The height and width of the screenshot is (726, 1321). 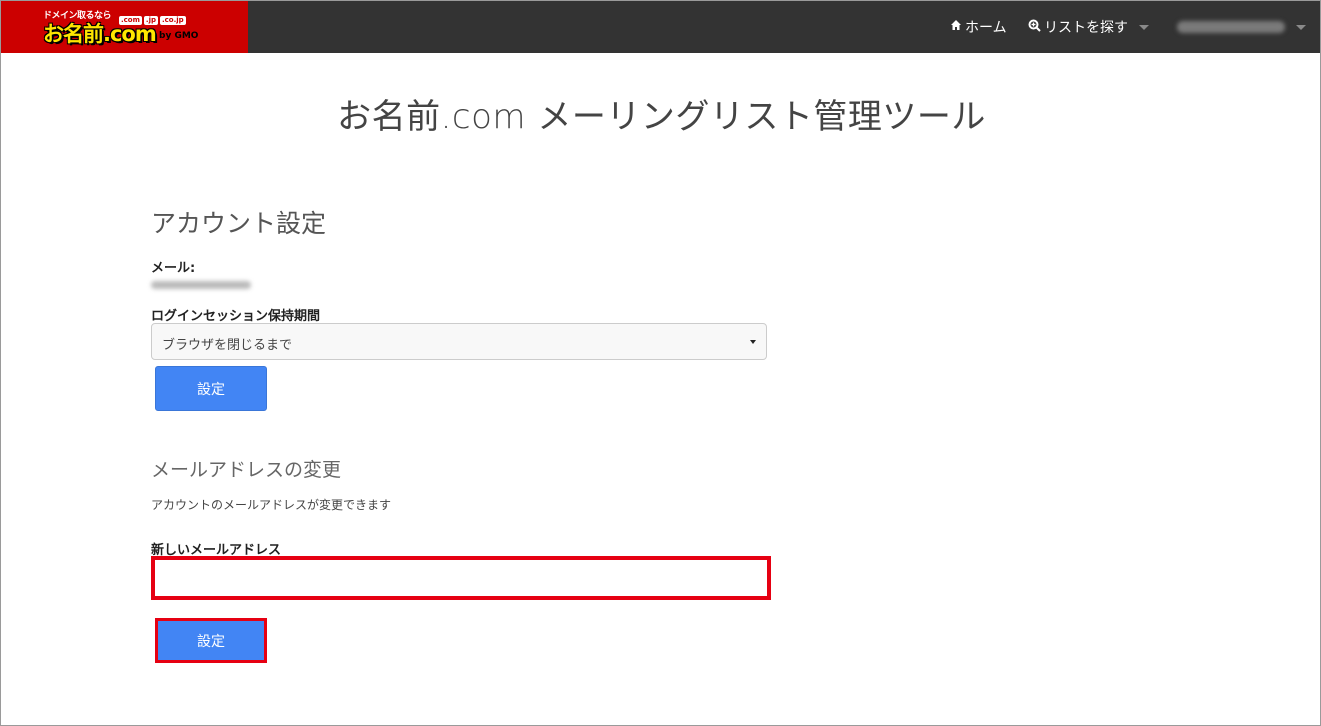 What do you see at coordinates (211, 640) in the screenshot?
I see `email-change-save-button: 設定` at bounding box center [211, 640].